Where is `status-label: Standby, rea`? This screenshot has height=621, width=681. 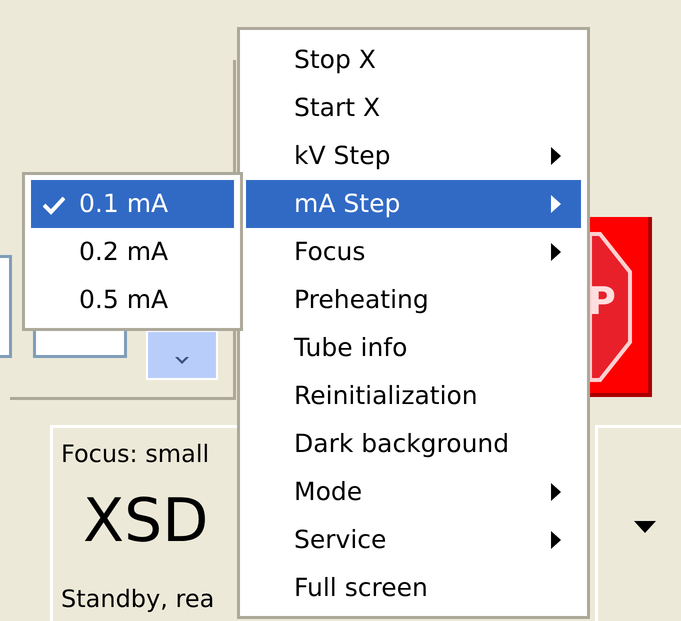
status-label: Standby, rea is located at coordinates (137, 599).